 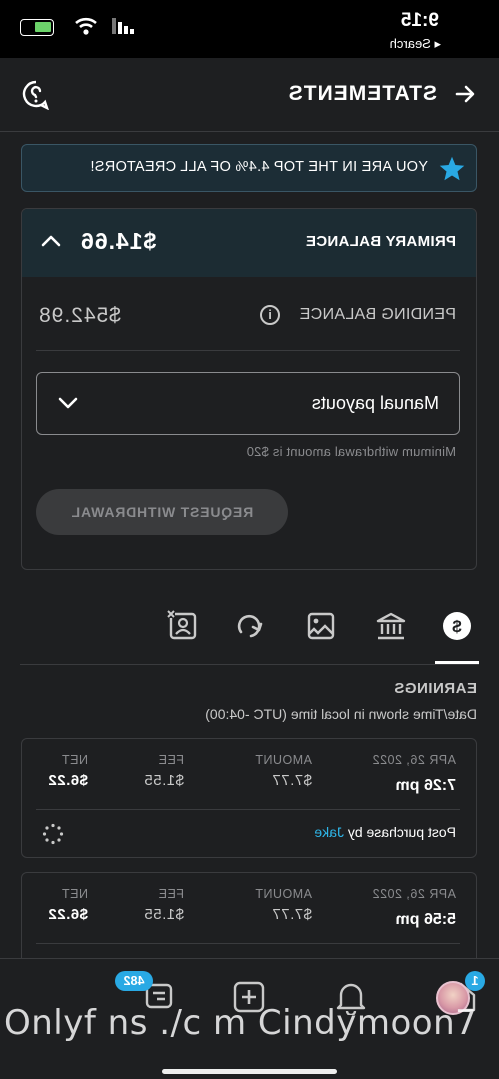 I want to click on battery-icon, so click(x=37, y=27).